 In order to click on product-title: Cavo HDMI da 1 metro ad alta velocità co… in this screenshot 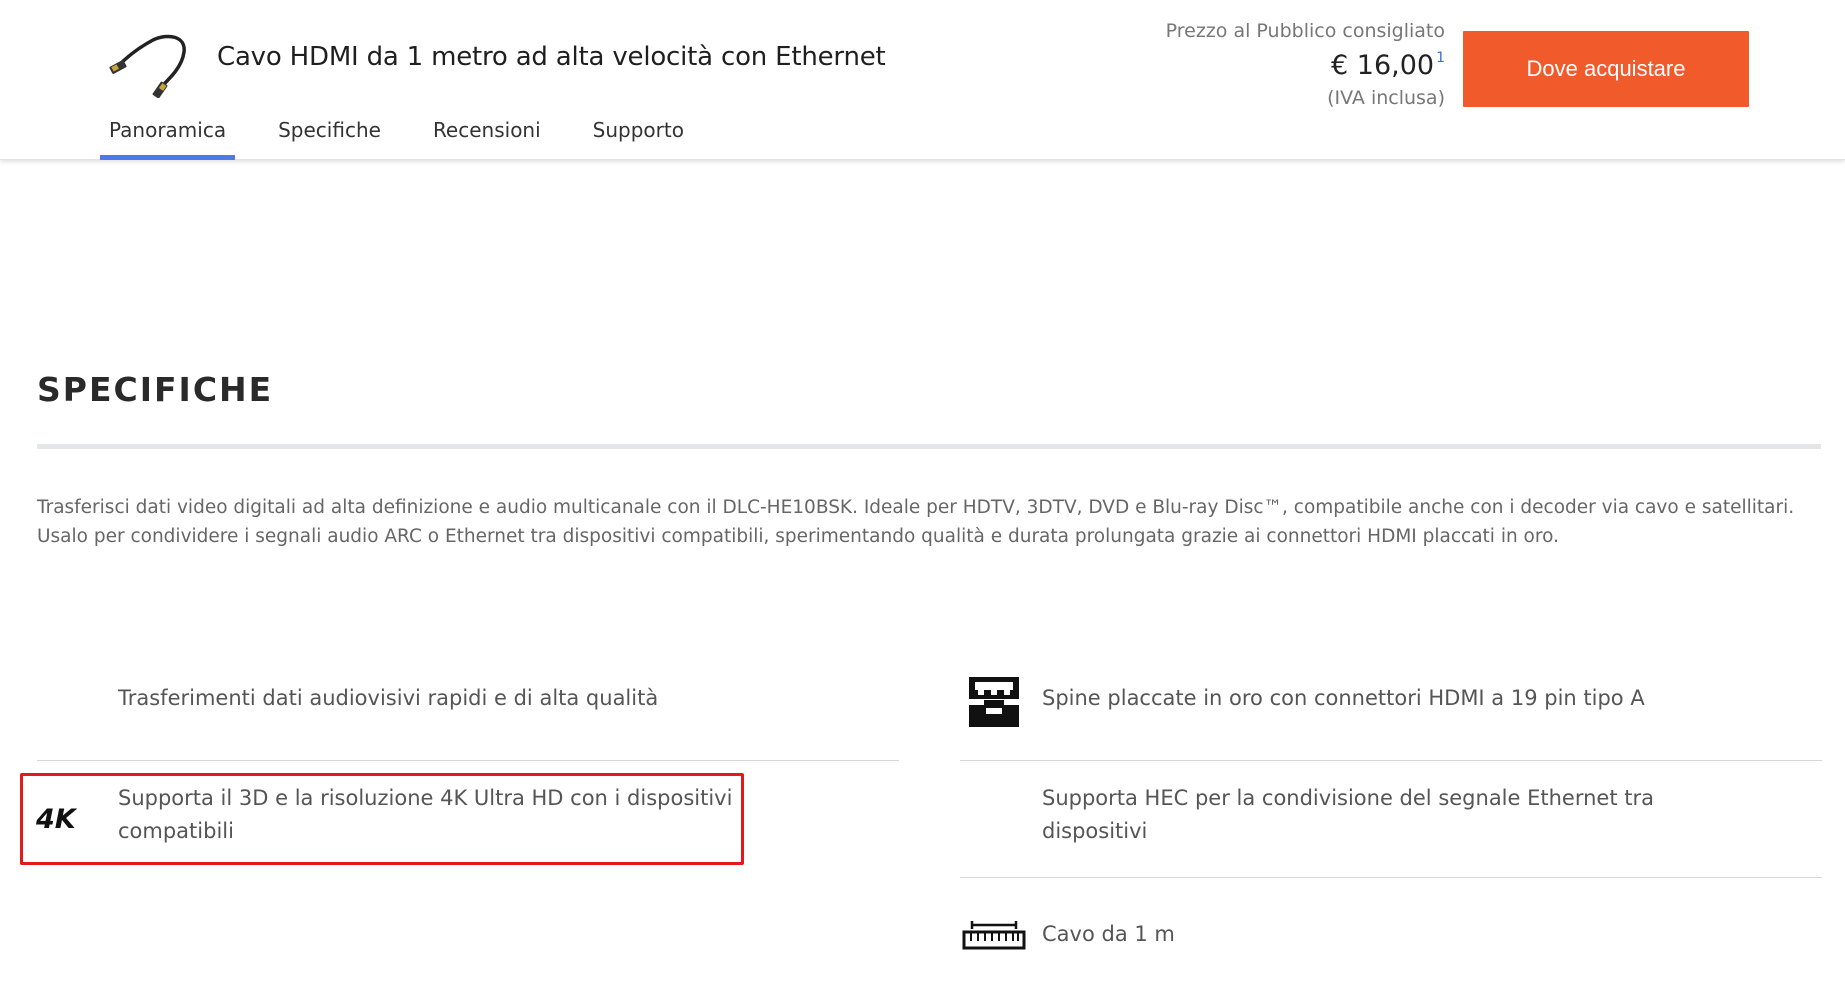, I will do `click(551, 57)`.